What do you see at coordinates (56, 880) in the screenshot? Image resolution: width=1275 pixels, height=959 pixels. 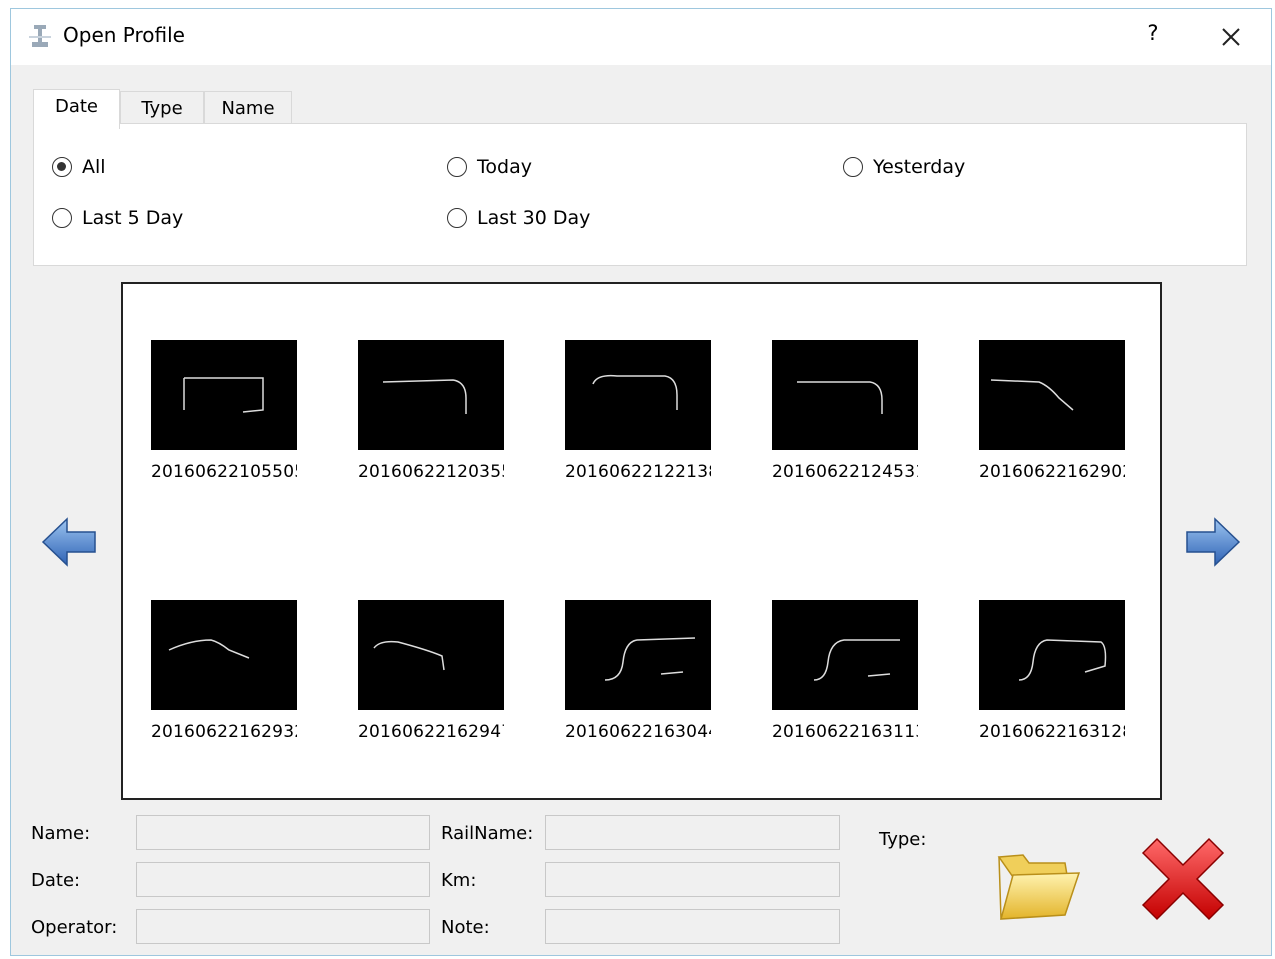 I see `date-label: Date:` at bounding box center [56, 880].